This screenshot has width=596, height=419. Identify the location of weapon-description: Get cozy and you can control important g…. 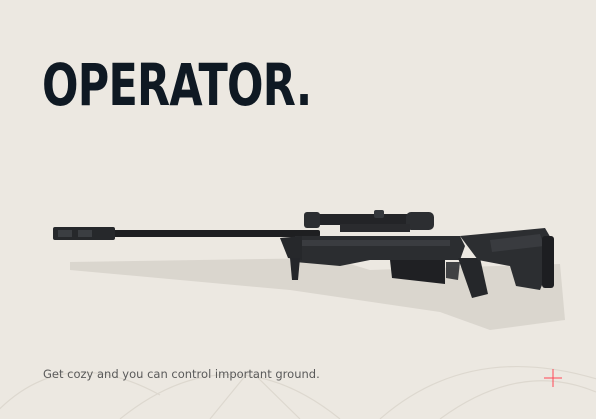
(181, 374).